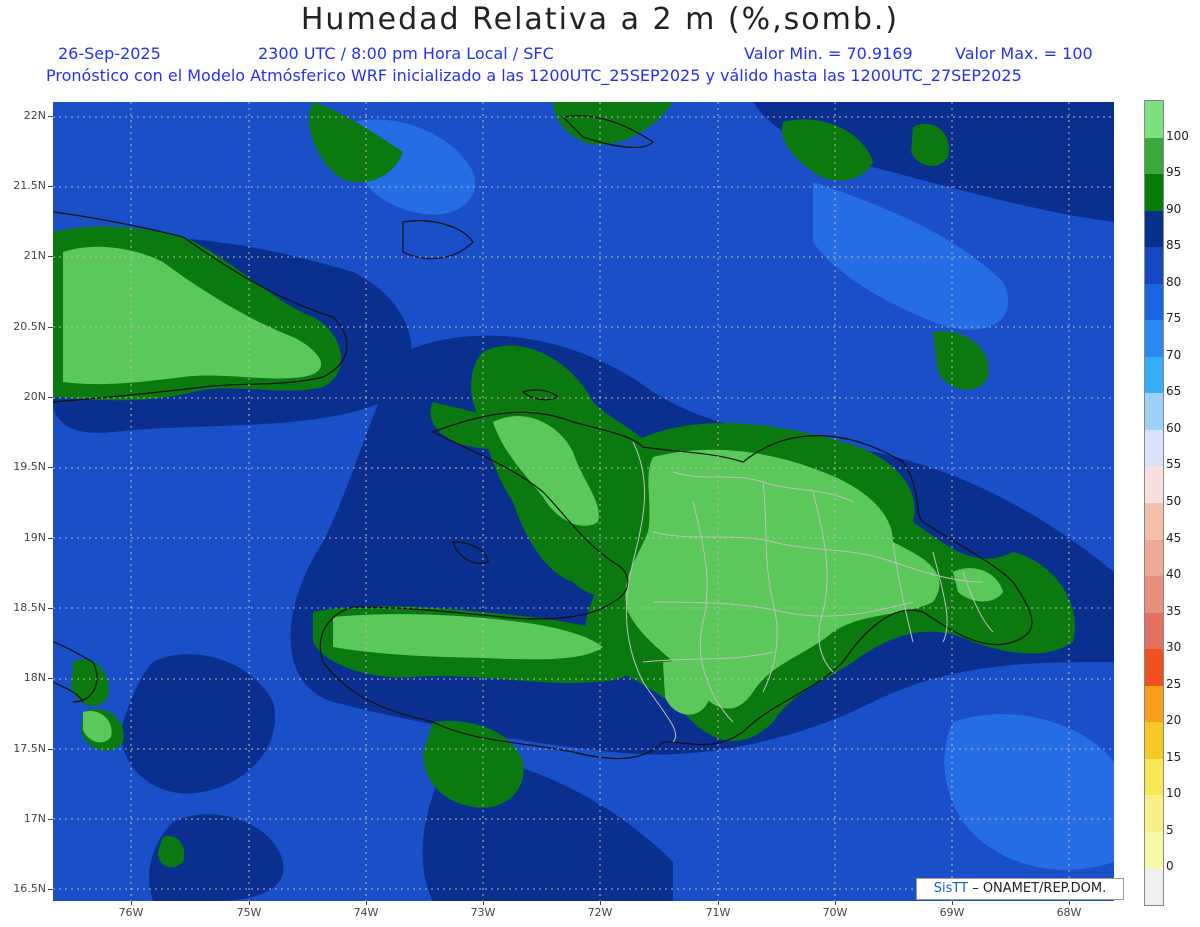  What do you see at coordinates (109, 53) in the screenshot?
I see `valid-date: 26-Sep-2025` at bounding box center [109, 53].